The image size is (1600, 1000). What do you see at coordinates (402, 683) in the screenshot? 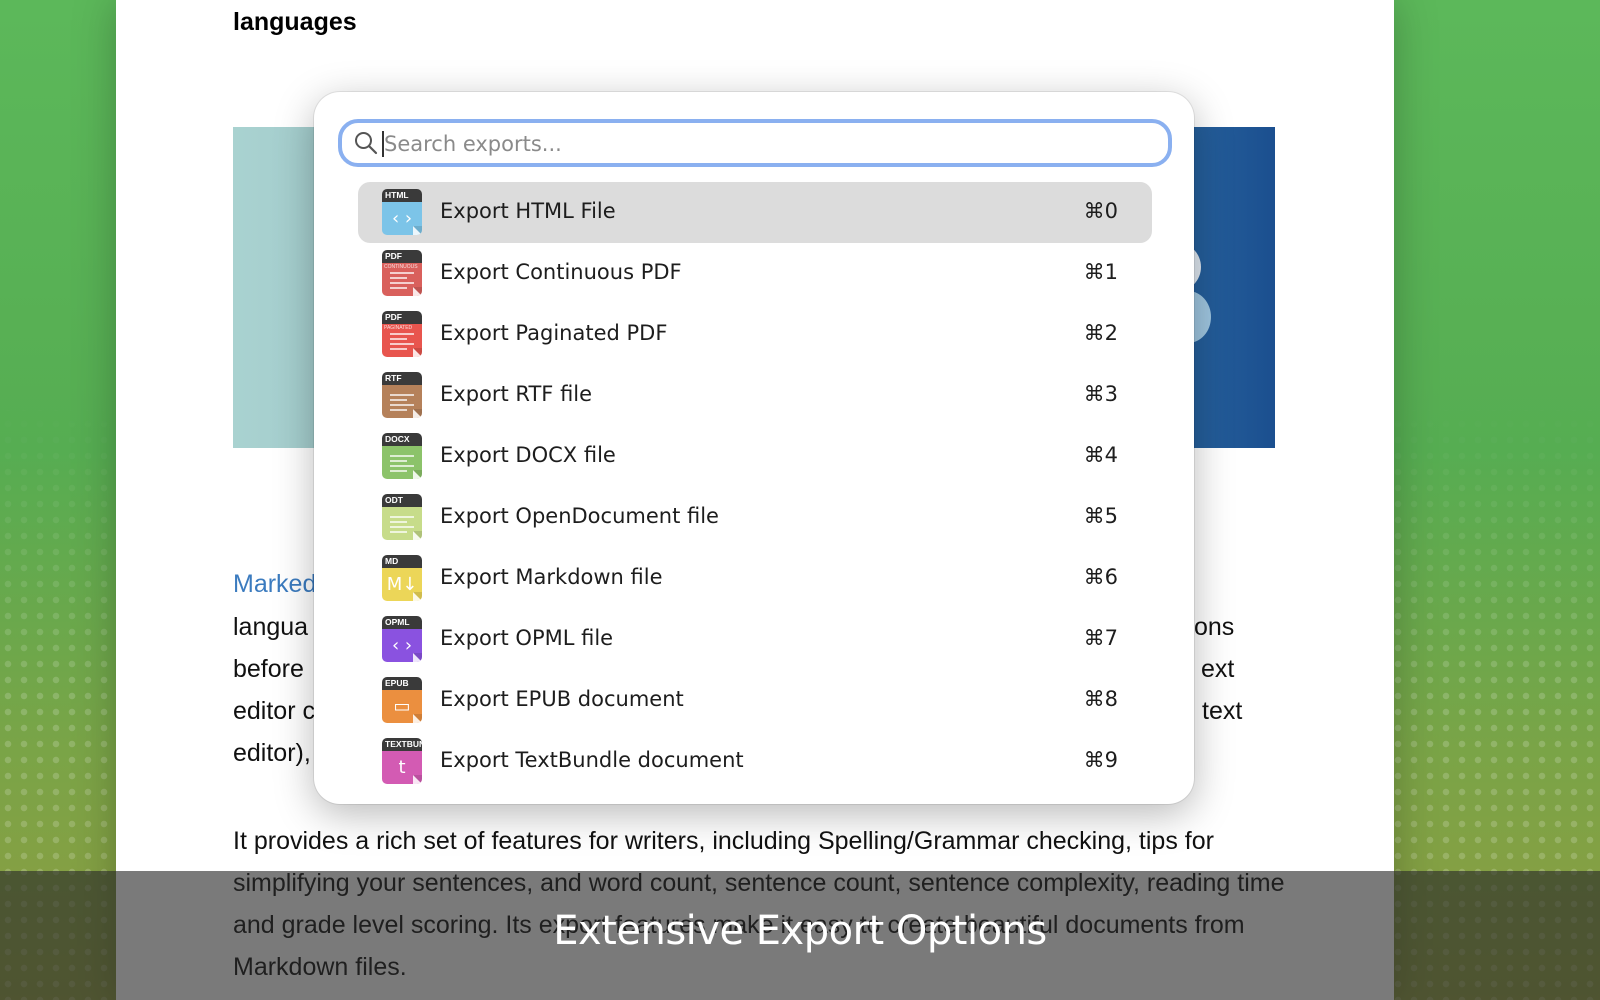
I see `file-type-badge: EPUB` at bounding box center [402, 683].